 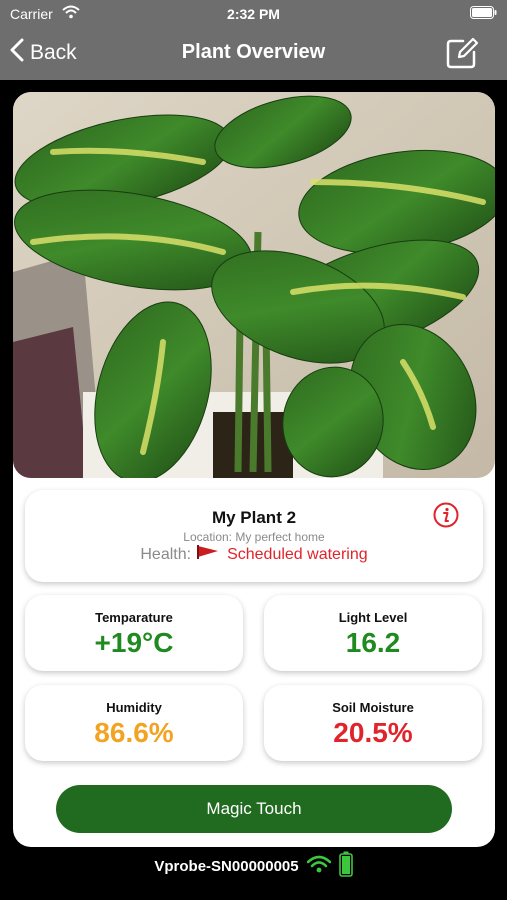 I want to click on temperature-tile: Temparature +19°C, so click(x=134, y=633).